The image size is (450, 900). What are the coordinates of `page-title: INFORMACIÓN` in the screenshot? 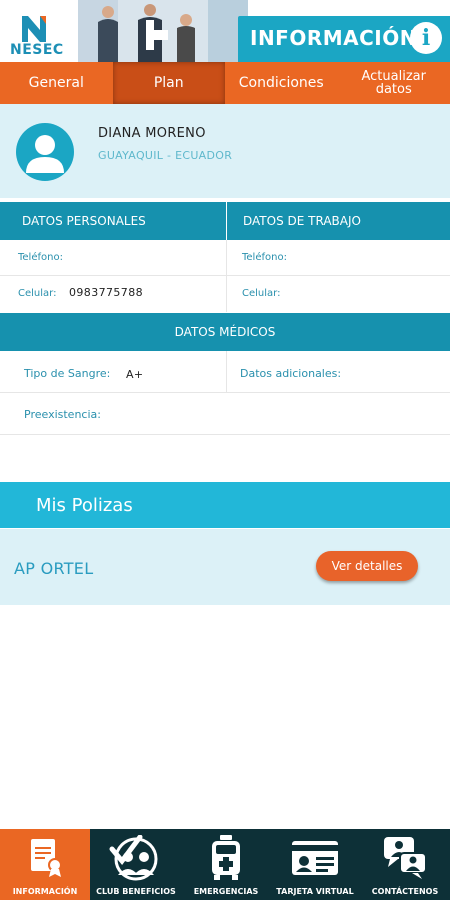 It's located at (333, 38).